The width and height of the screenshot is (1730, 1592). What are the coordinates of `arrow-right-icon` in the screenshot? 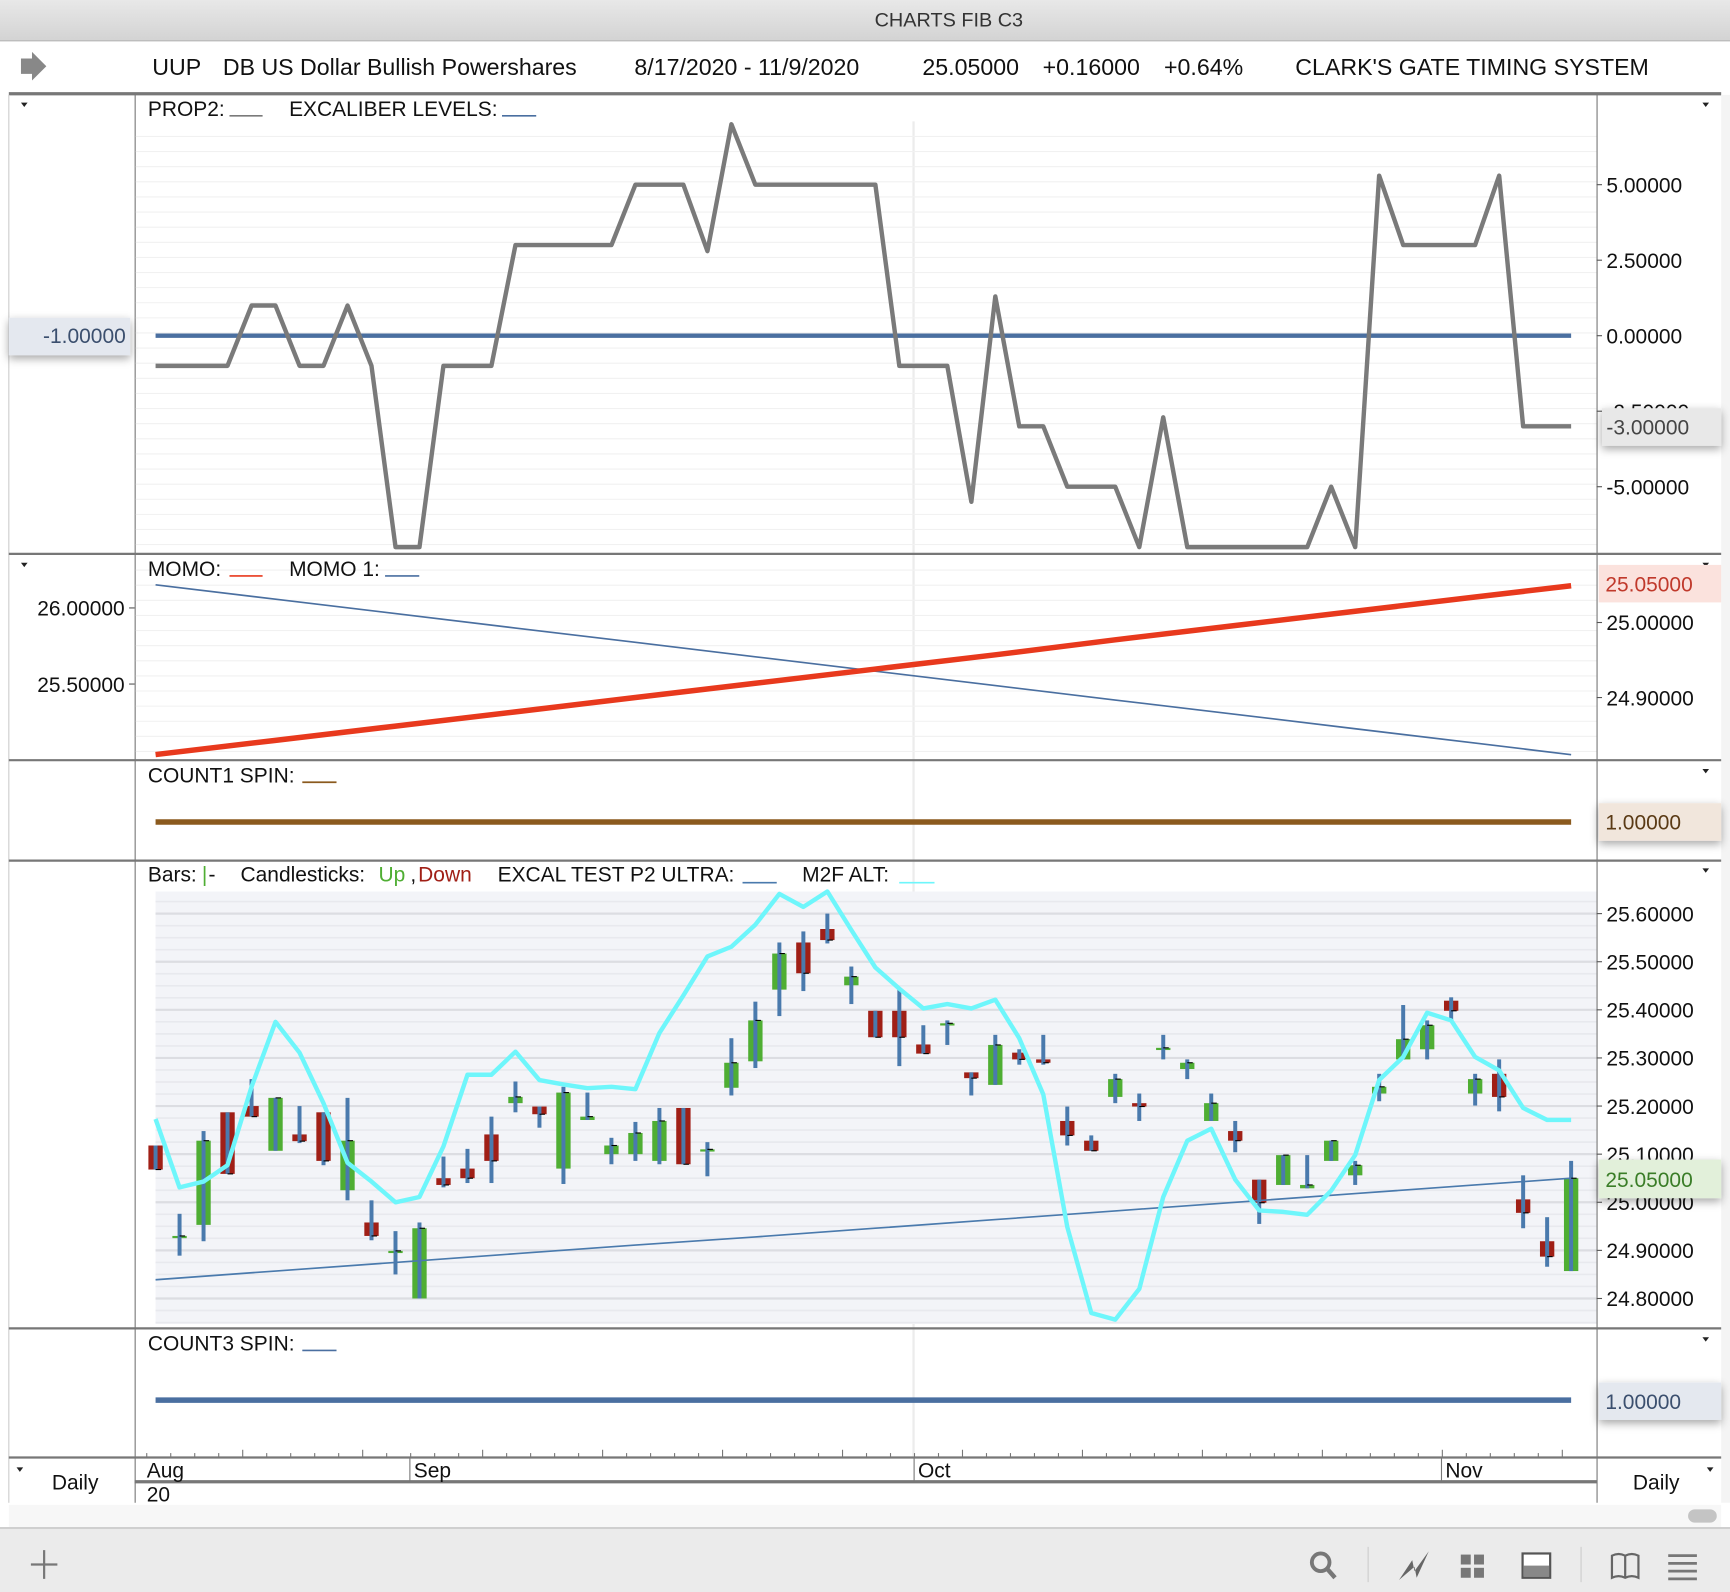 It's located at (33, 66).